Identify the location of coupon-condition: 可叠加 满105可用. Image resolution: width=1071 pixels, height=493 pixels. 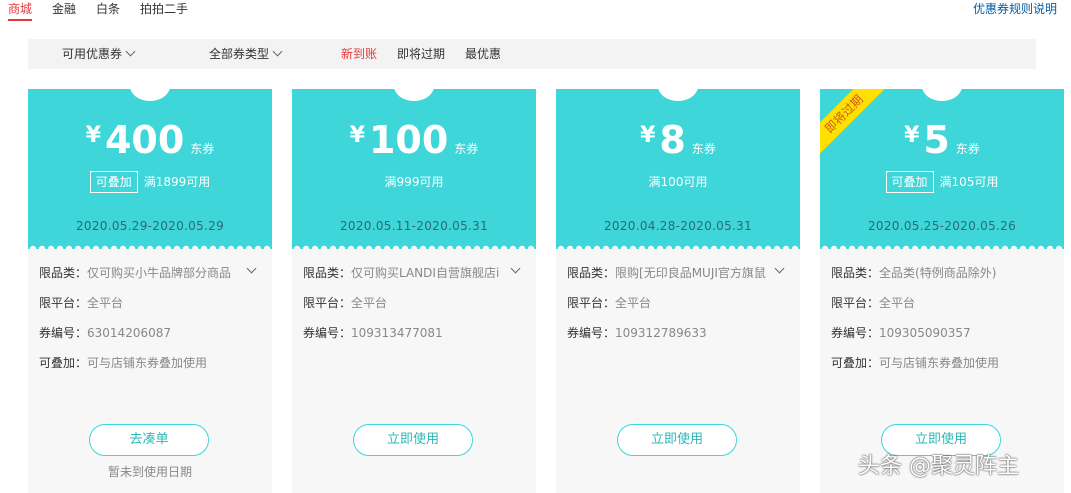
(942, 182).